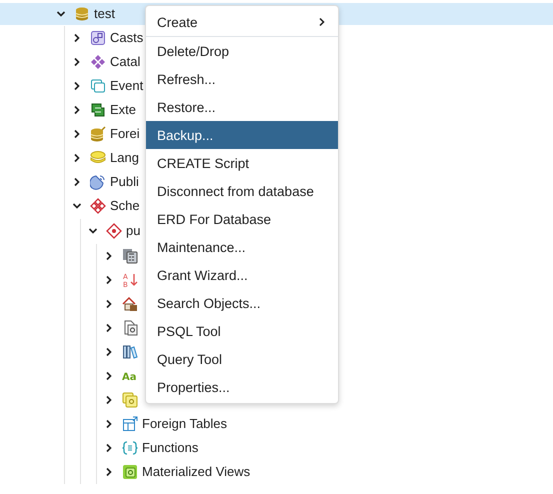  What do you see at coordinates (123, 110) in the screenshot?
I see `tree-item-label: Exte` at bounding box center [123, 110].